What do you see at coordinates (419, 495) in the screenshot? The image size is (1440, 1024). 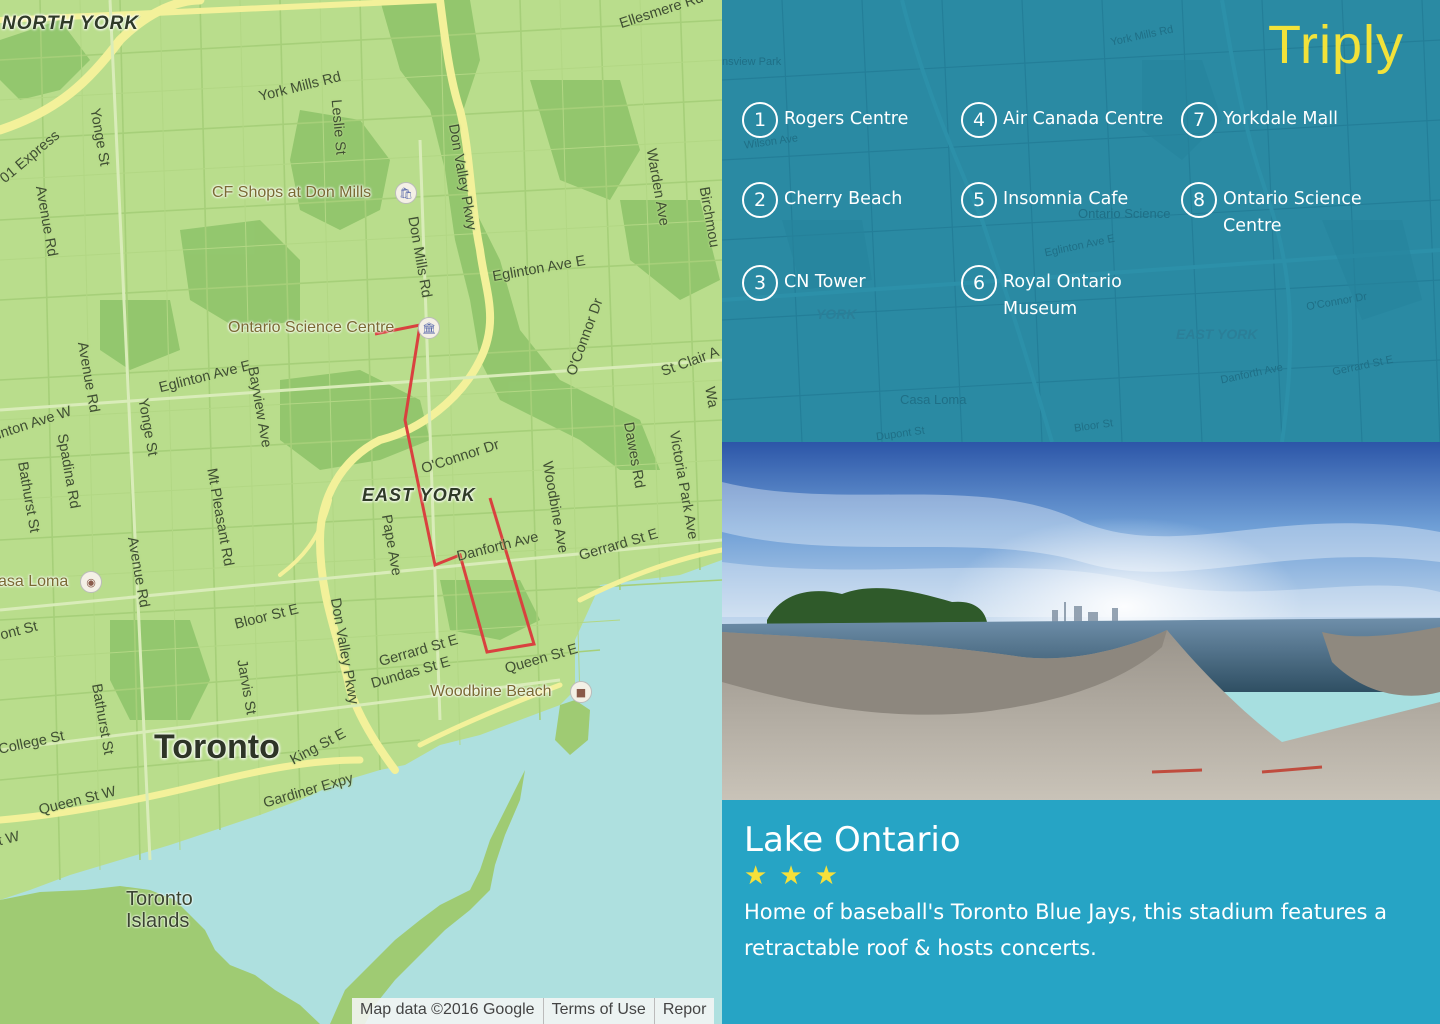 I see `label-east-york: EAST YORK` at bounding box center [419, 495].